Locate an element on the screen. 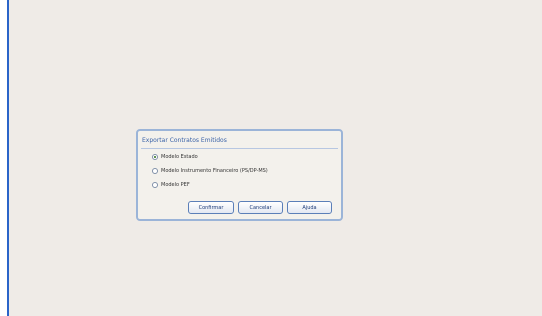 The height and width of the screenshot is (316, 542). option-label: Modelo Estado is located at coordinates (179, 156).